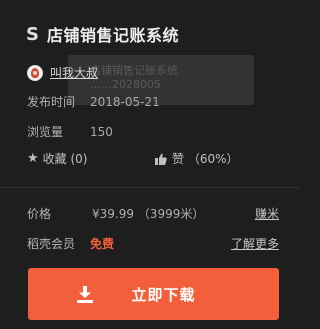 The height and width of the screenshot is (329, 320). What do you see at coordinates (134, 70) in the screenshot?
I see `tooltip-line-1: 店铺销售记账系统` at bounding box center [134, 70].